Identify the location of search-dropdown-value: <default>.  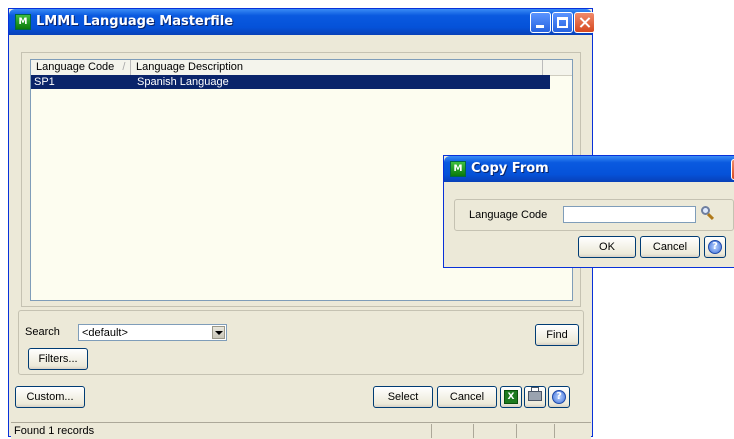
(105, 333).